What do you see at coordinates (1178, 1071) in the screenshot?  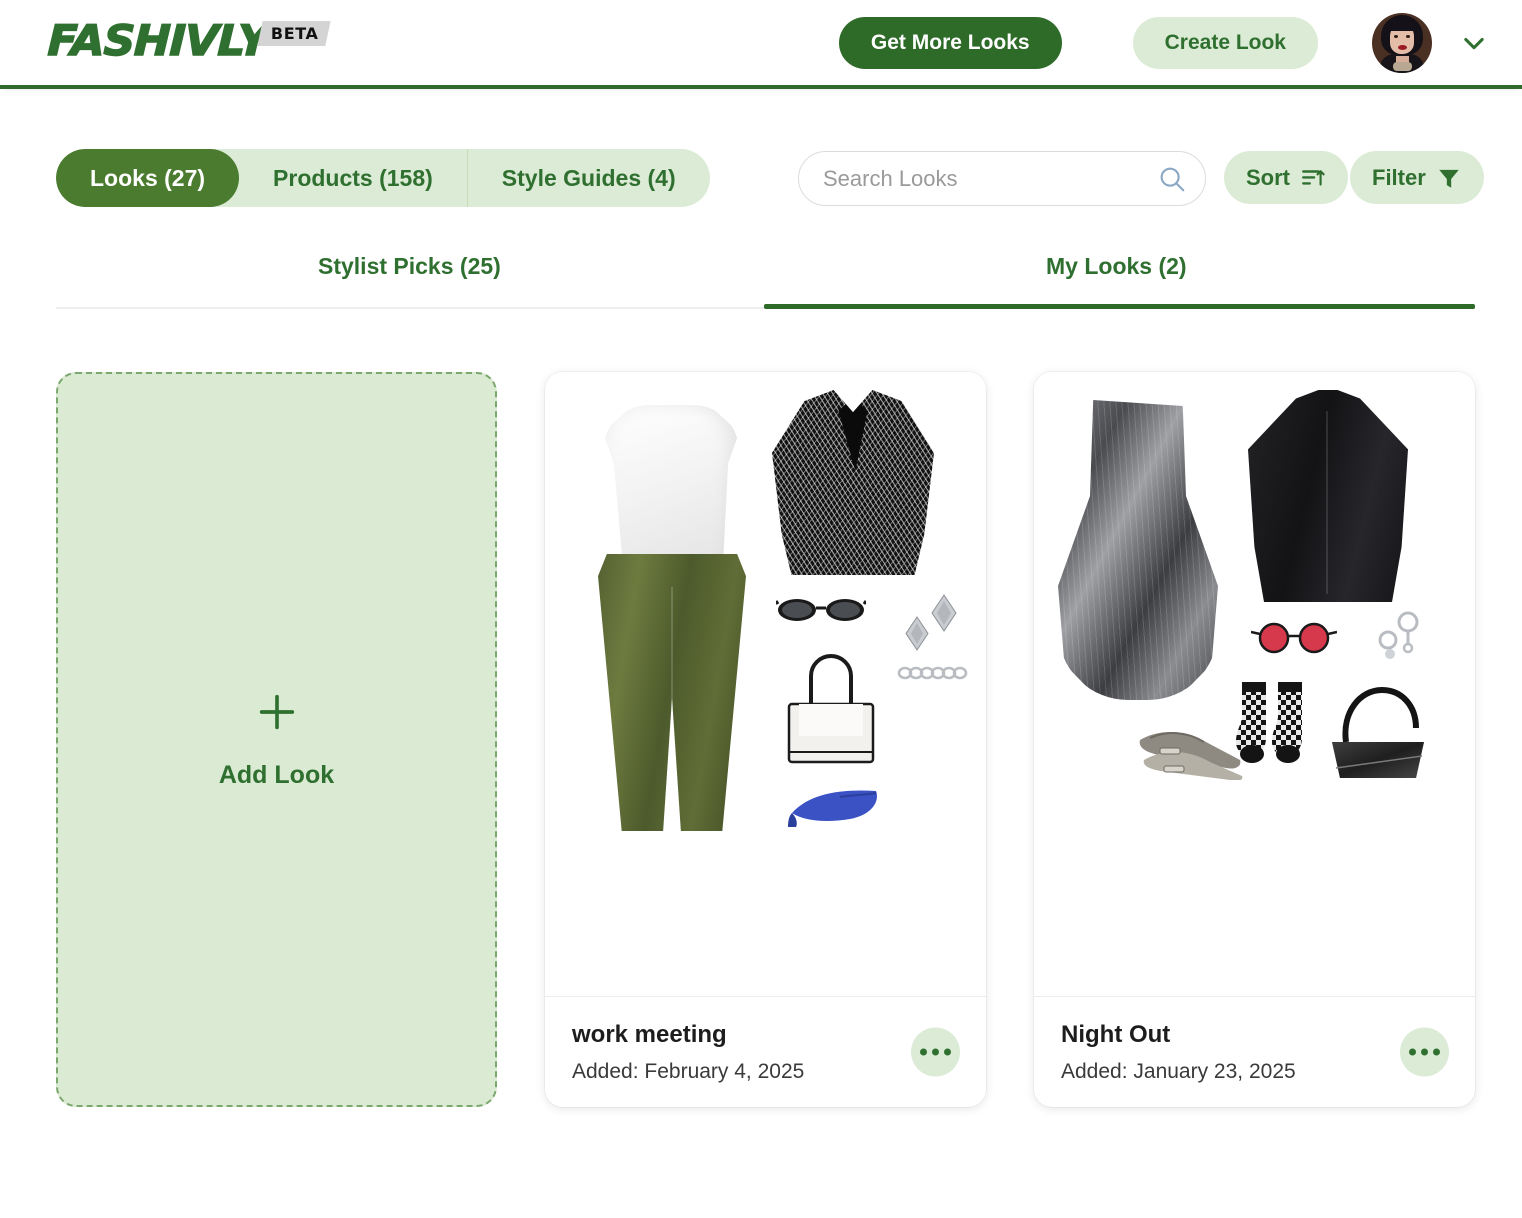 I see `look-added-date: Added: January 23, 2025` at bounding box center [1178, 1071].